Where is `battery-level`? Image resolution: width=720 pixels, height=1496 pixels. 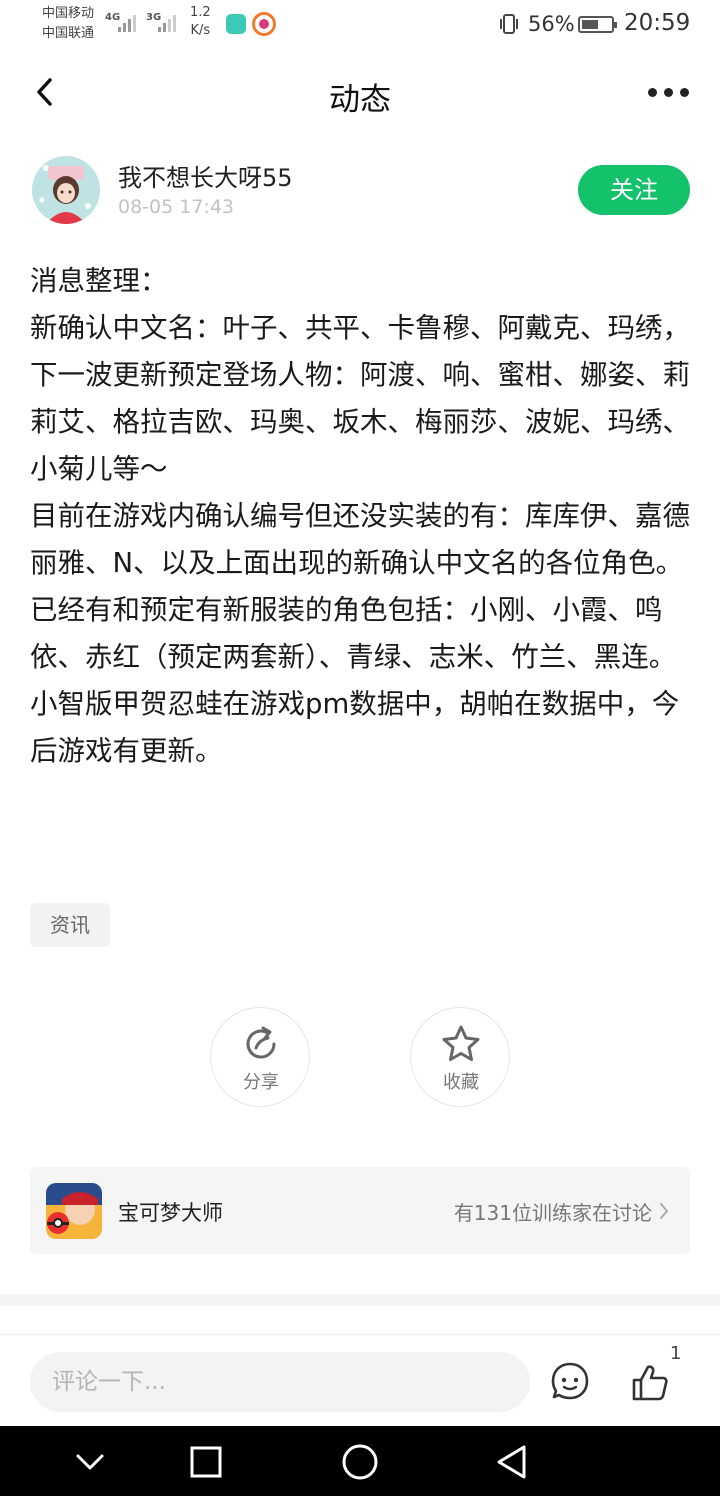
battery-level is located at coordinates (590, 24).